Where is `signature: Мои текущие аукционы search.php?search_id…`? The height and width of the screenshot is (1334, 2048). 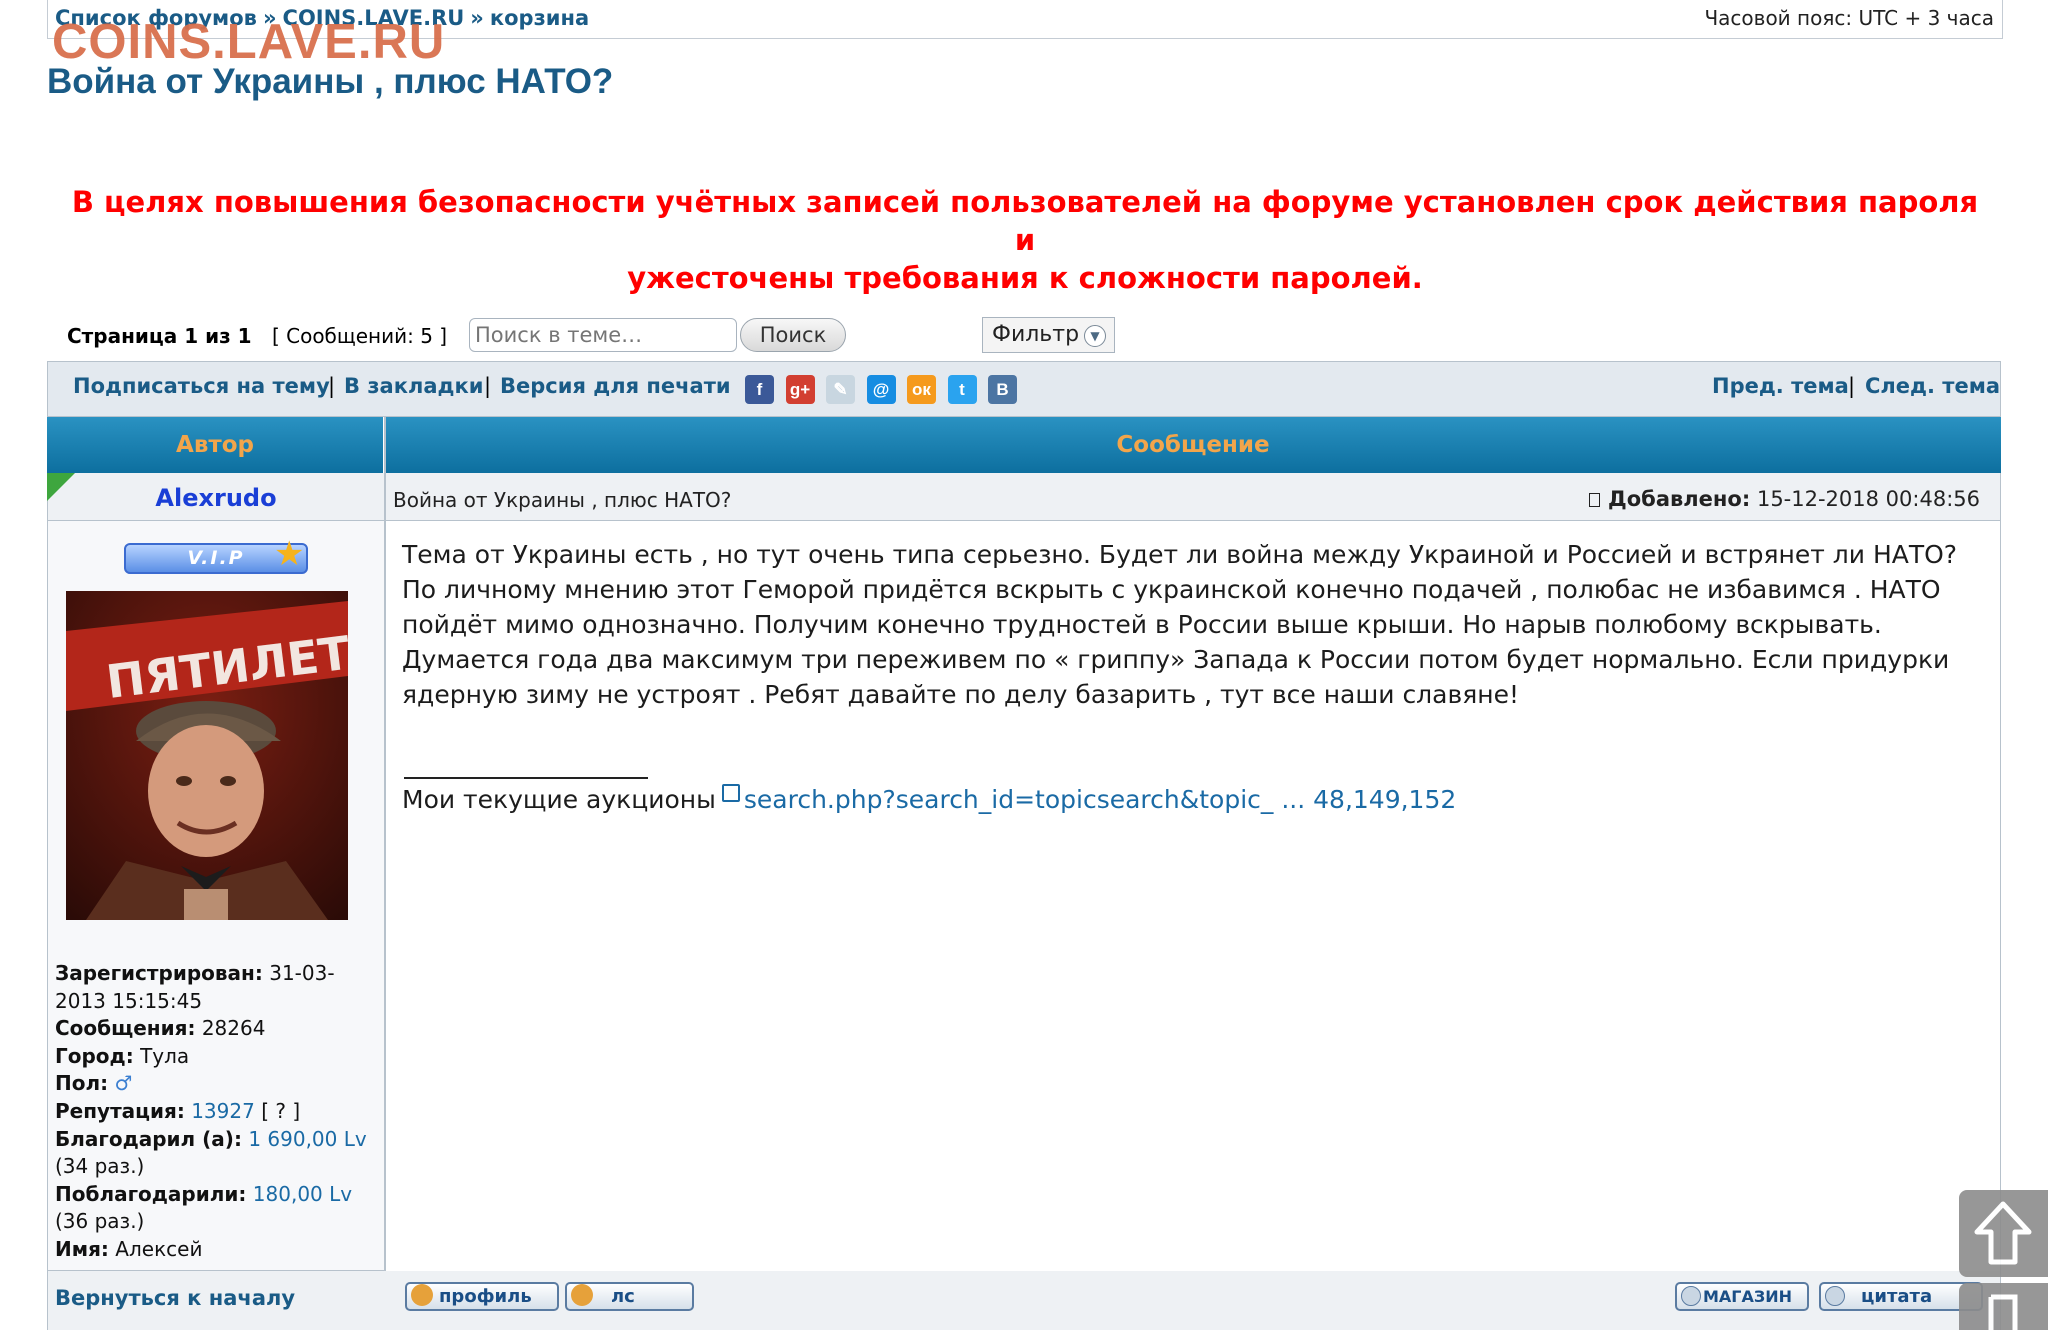
signature: Мои текущие аукционы search.php?search_id… is located at coordinates (929, 799).